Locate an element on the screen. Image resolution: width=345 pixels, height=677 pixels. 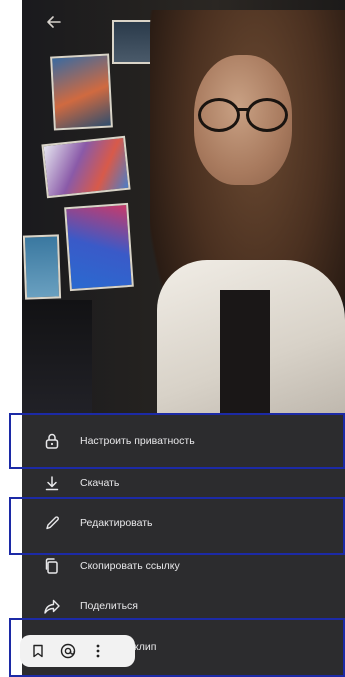
shelf is located at coordinates (57, 360).